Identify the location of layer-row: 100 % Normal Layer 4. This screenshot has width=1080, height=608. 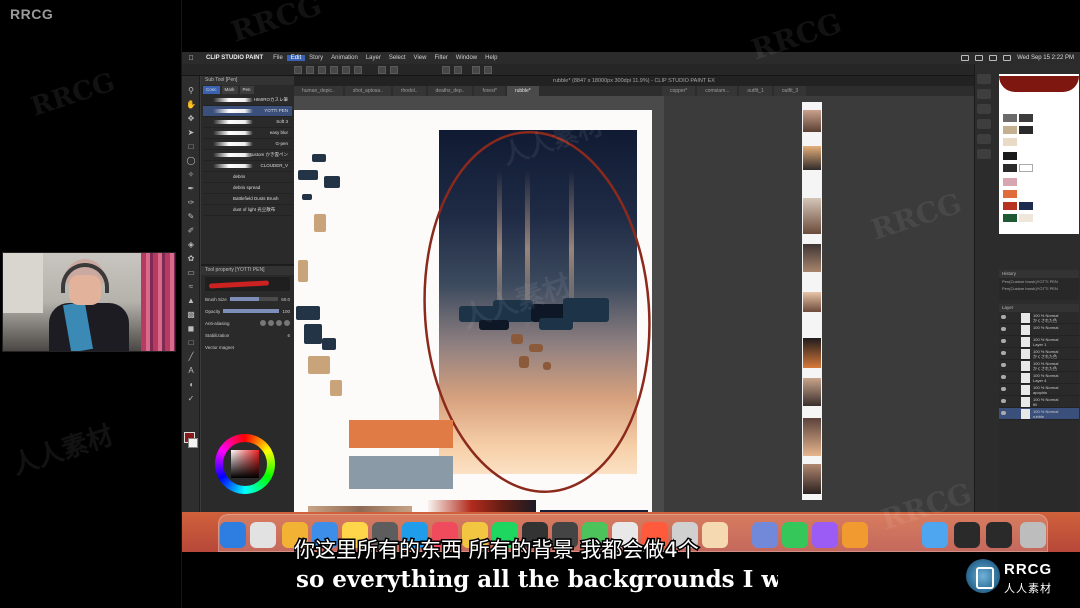
(1039, 378).